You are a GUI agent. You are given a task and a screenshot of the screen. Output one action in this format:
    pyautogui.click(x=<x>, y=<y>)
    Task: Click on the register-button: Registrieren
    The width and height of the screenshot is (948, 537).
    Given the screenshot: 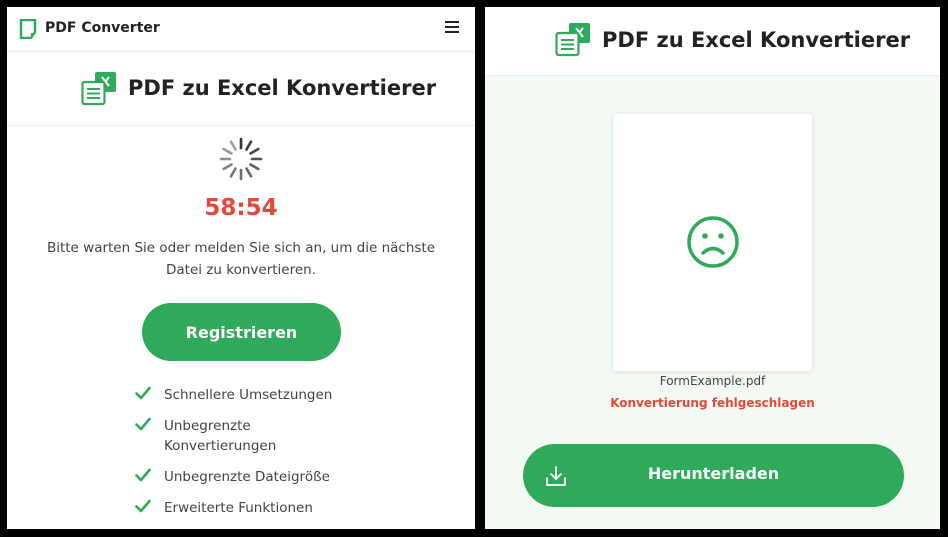 What is the action you would take?
    pyautogui.click(x=241, y=332)
    